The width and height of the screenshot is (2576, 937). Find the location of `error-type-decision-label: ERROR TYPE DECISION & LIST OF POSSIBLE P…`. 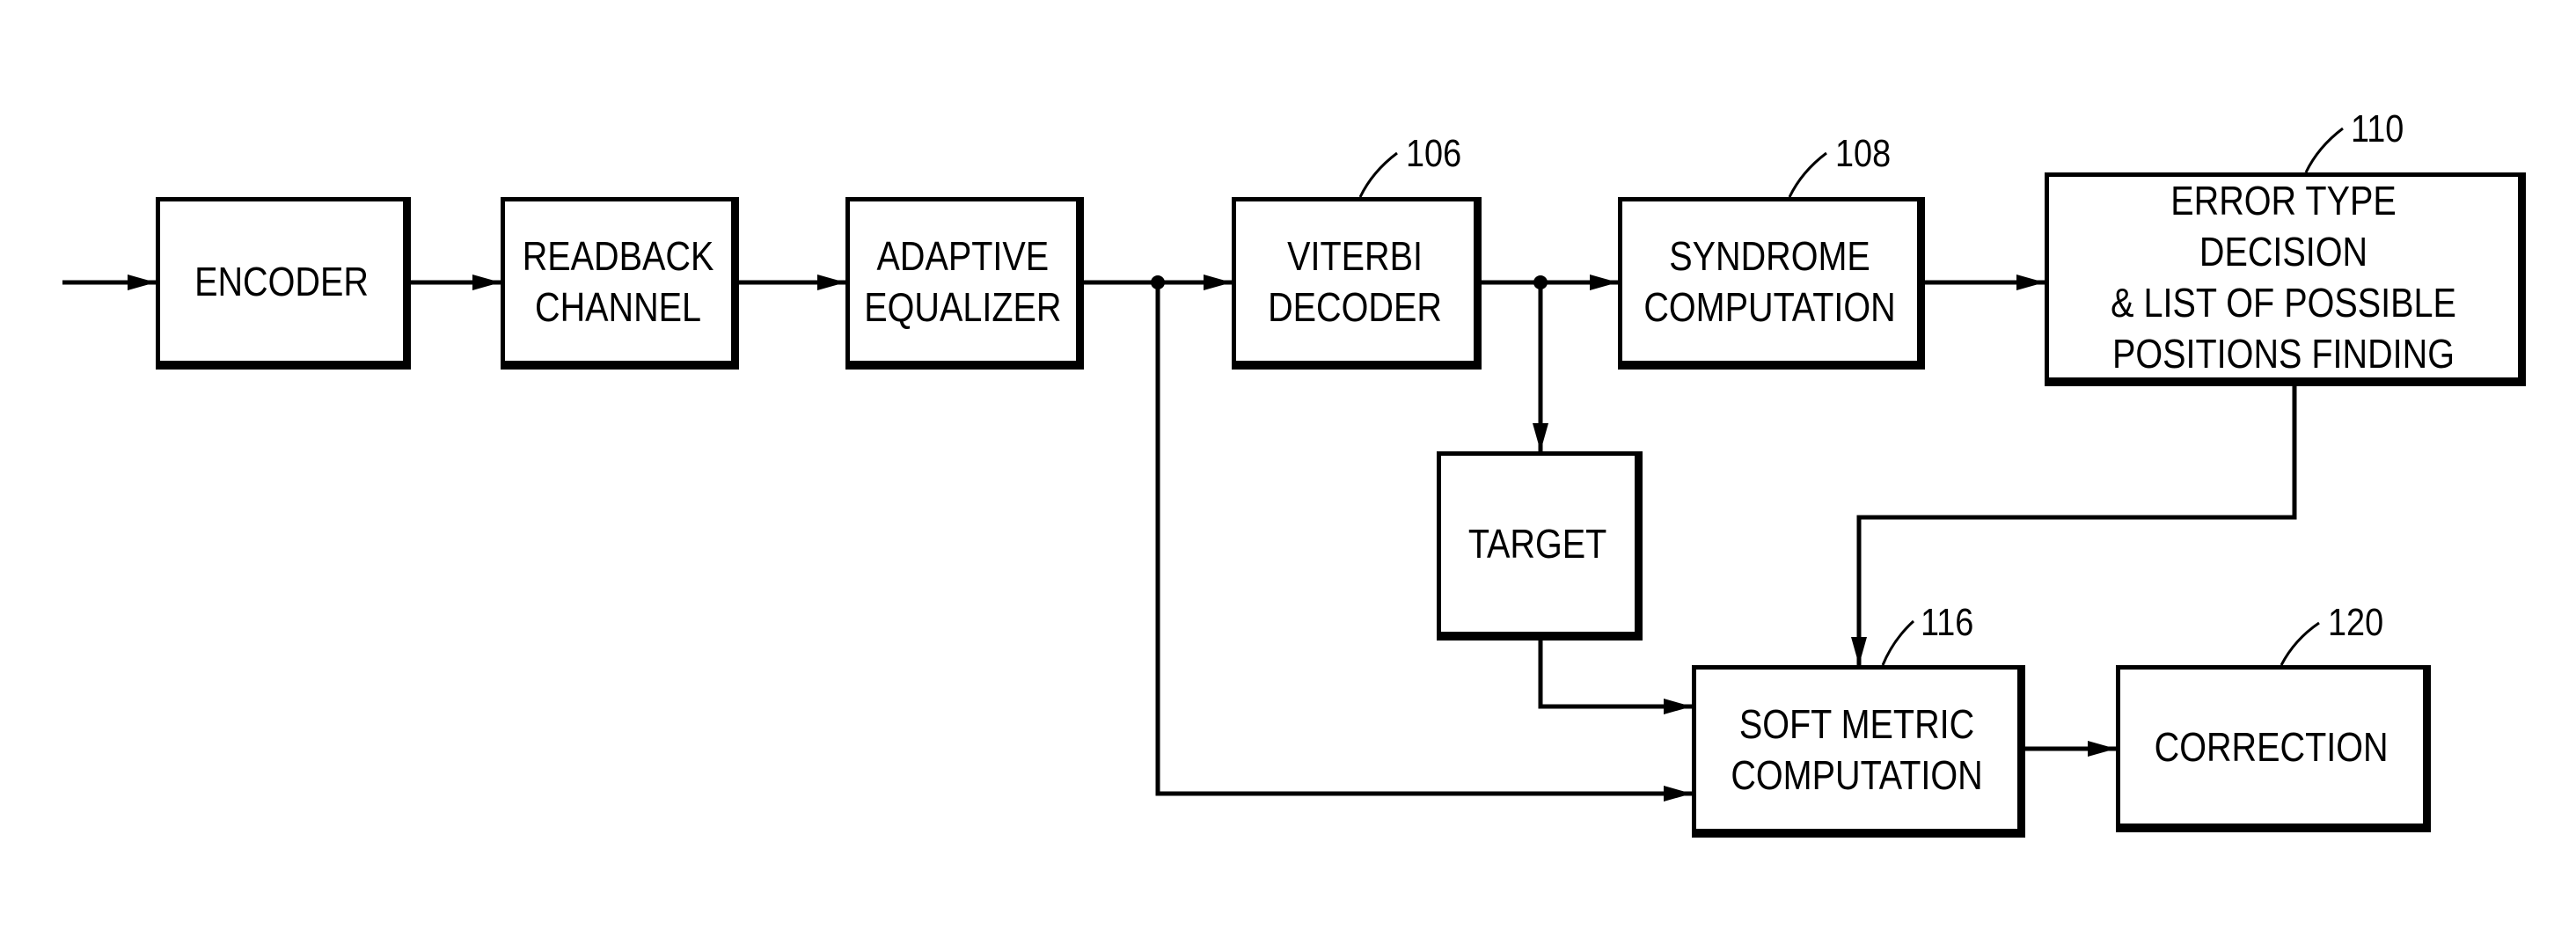

error-type-decision-label: ERROR TYPE DECISION & LIST OF POSSIBLE P… is located at coordinates (2283, 277).